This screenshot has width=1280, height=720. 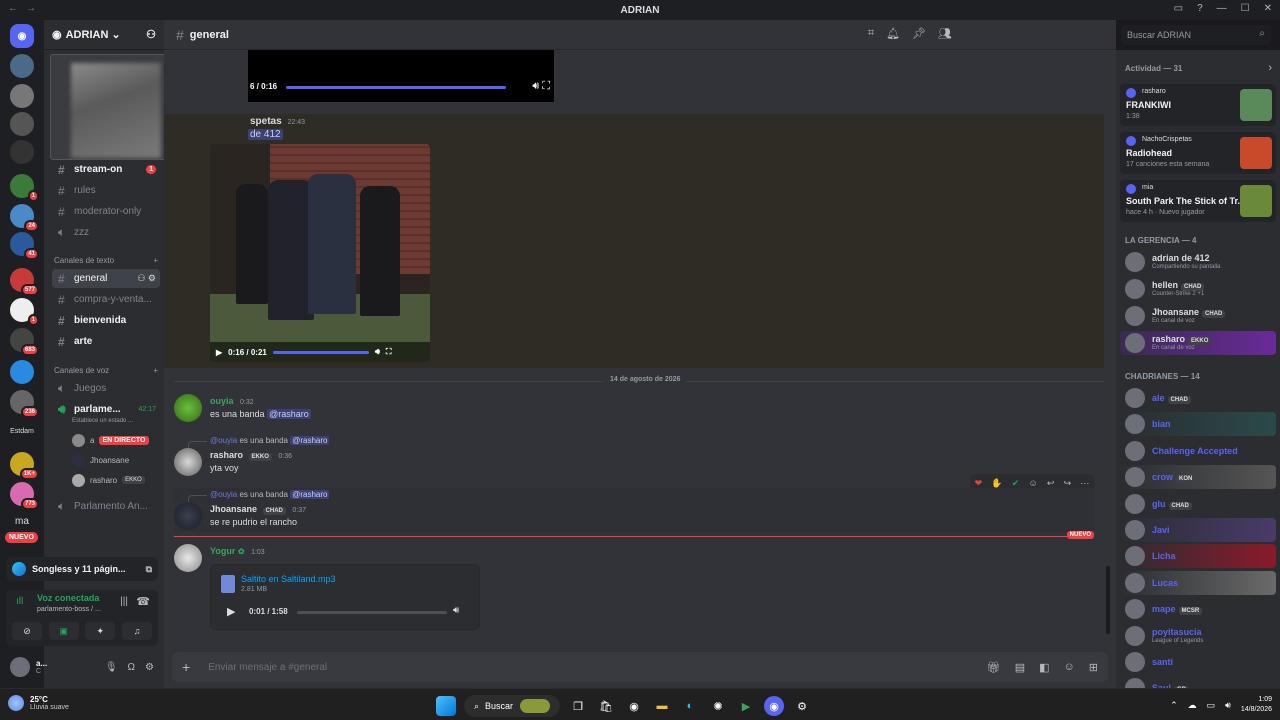 What do you see at coordinates (512, 706) in the screenshot?
I see `taskbar-search: ⌕ Buscar` at bounding box center [512, 706].